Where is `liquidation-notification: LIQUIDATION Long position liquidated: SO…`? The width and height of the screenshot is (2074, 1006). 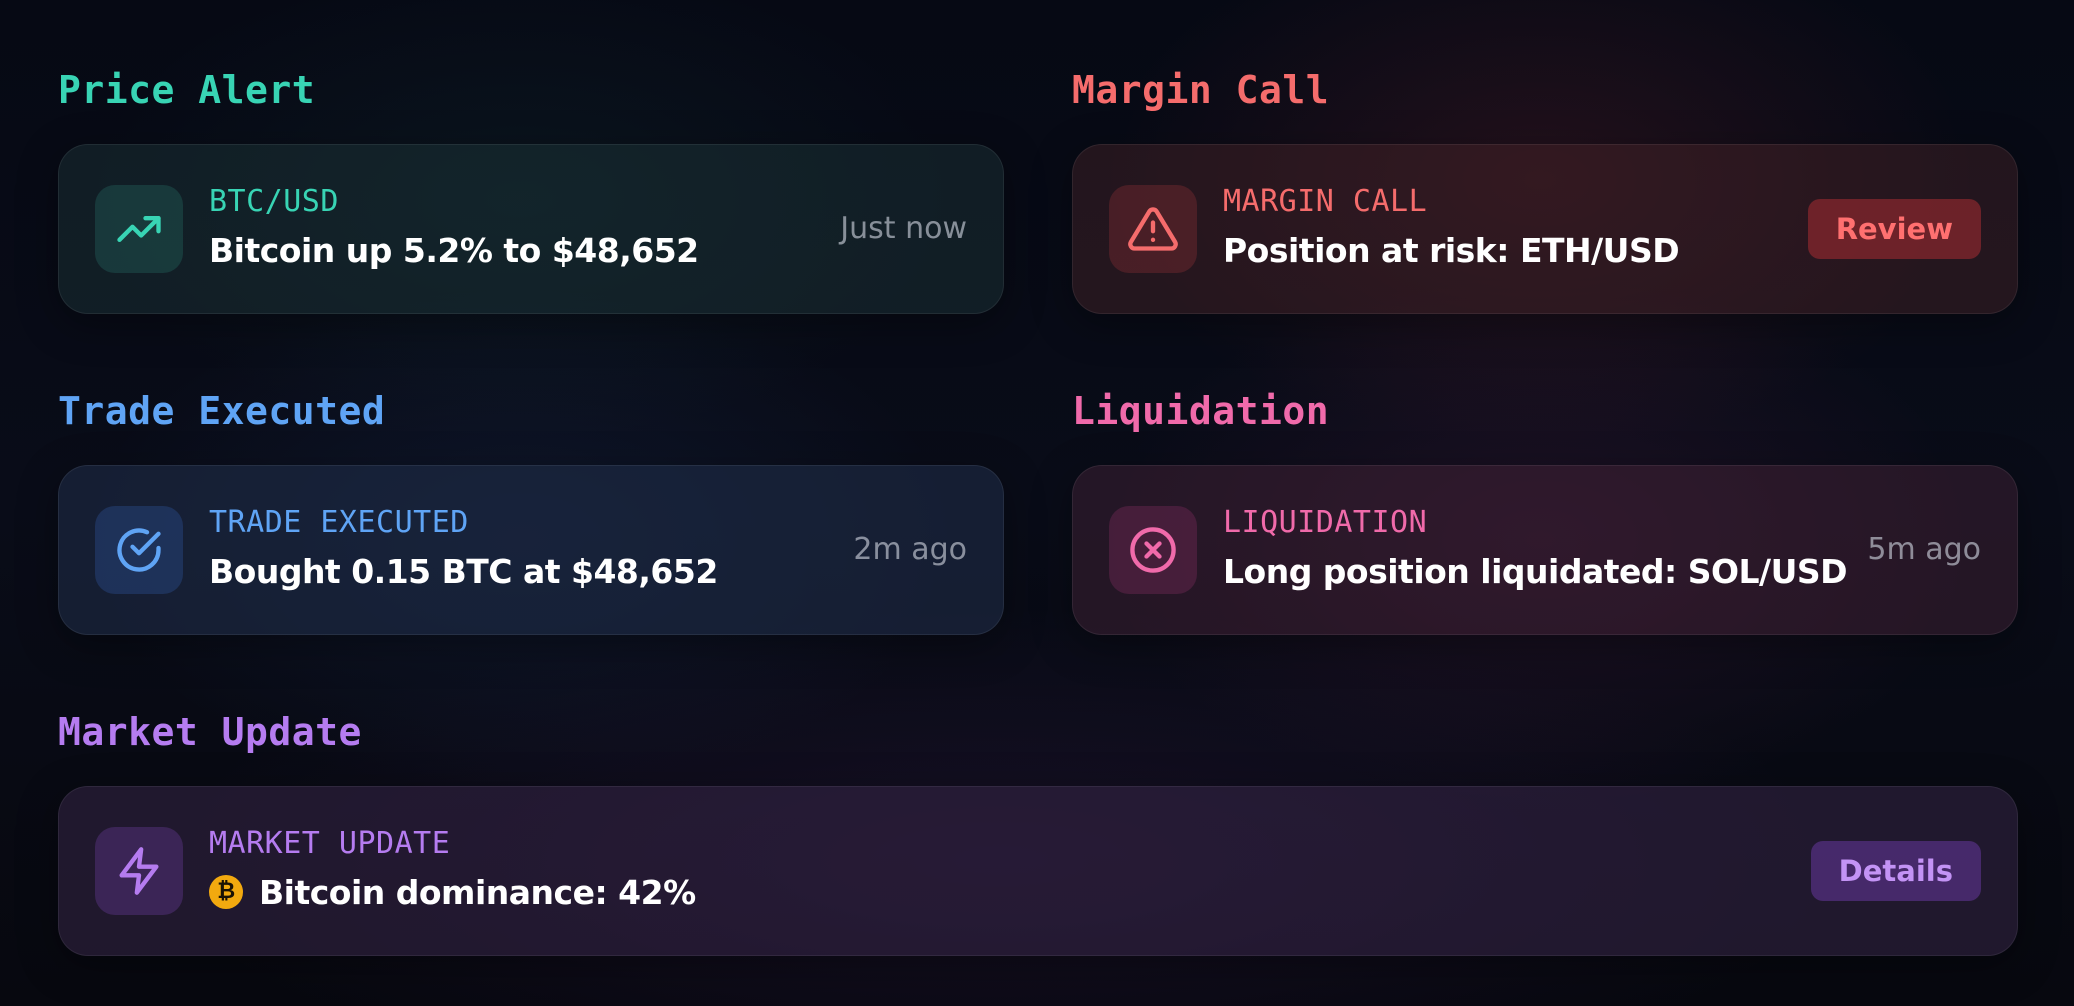
liquidation-notification: LIQUIDATION Long position liquidated: SO… is located at coordinates (1545, 550).